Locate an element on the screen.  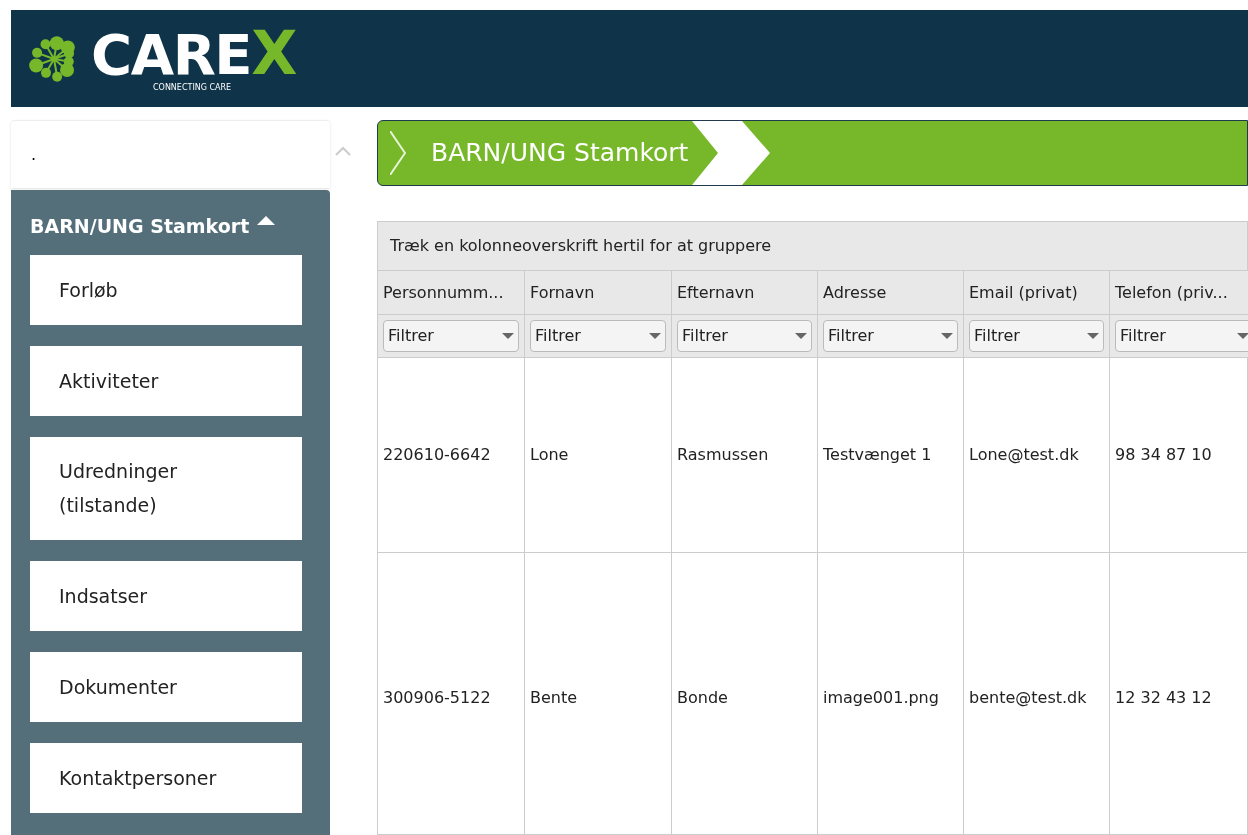
sidebar-menu-item: Indsatser is located at coordinates (166, 595).